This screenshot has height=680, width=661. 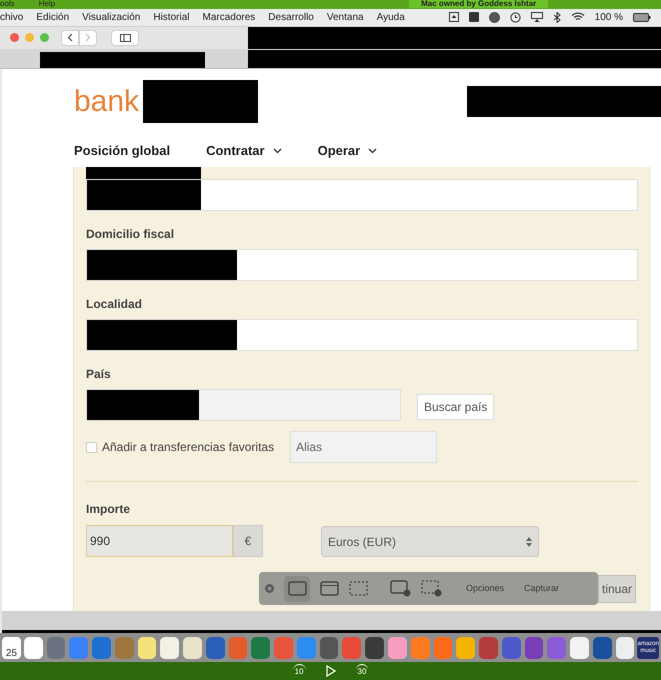 What do you see at coordinates (29, 37) in the screenshot?
I see `minimize-window-button` at bounding box center [29, 37].